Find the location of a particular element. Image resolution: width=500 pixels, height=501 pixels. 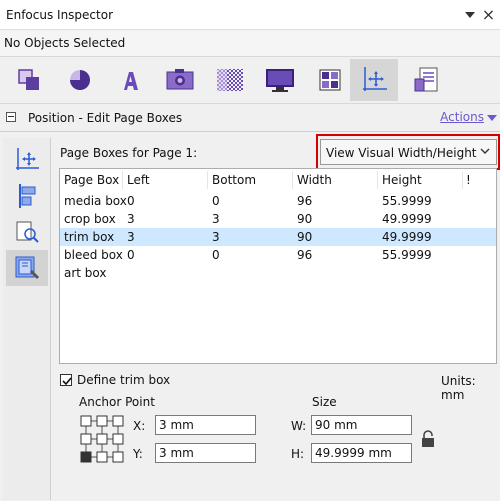

zoom-page-icon is located at coordinates (27, 232).